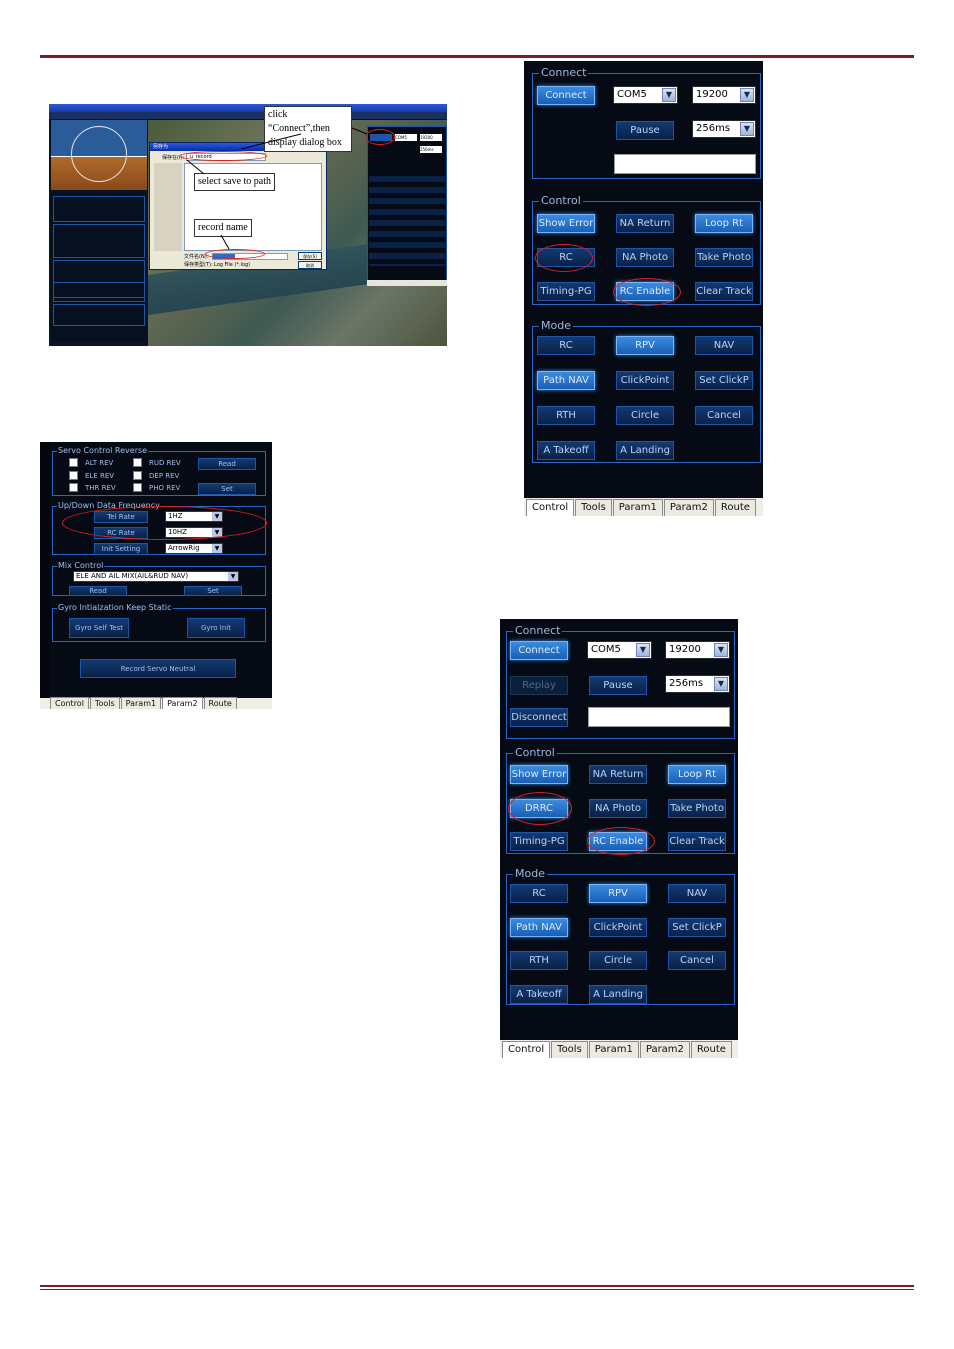  What do you see at coordinates (539, 994) in the screenshot?
I see `a-takeoff-button-b: A Takeoff` at bounding box center [539, 994].